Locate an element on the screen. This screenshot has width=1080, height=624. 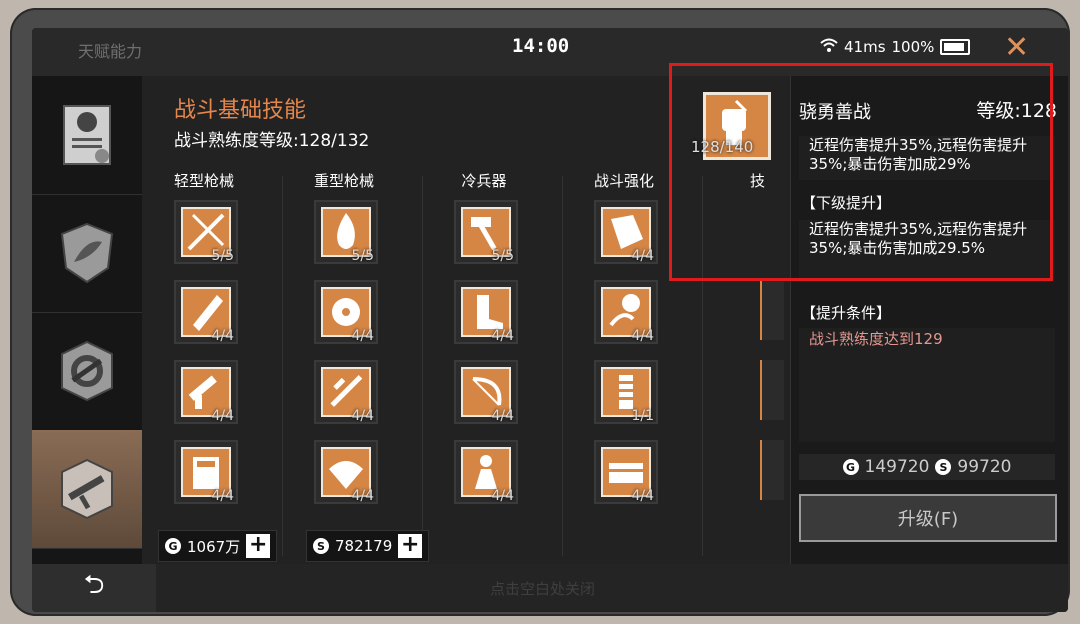
silver-currency: S 782179 + is located at coordinates (368, 546).